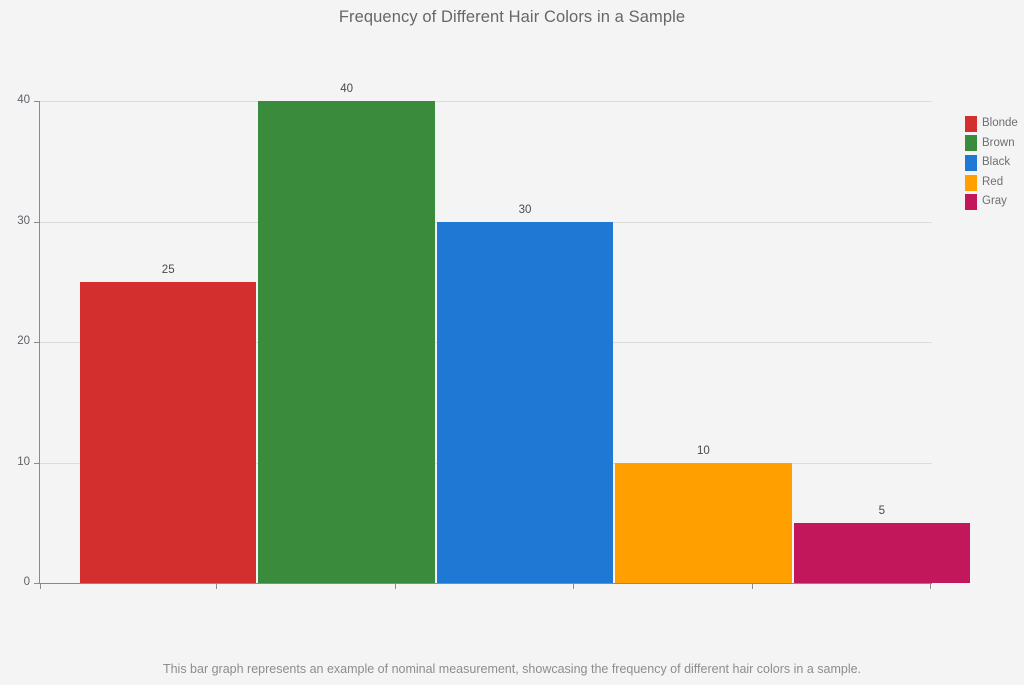 The width and height of the screenshot is (1024, 685). What do you see at coordinates (525, 209) in the screenshot?
I see `bar-value-label: 30` at bounding box center [525, 209].